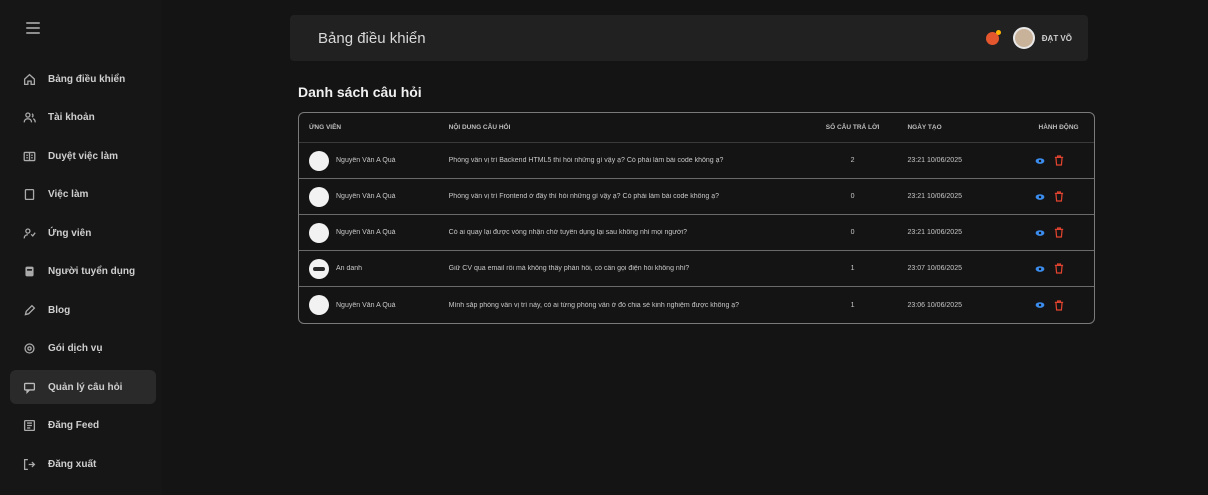 The width and height of the screenshot is (1208, 495). I want to click on section-title: Danh sách câu hỏi, so click(360, 92).